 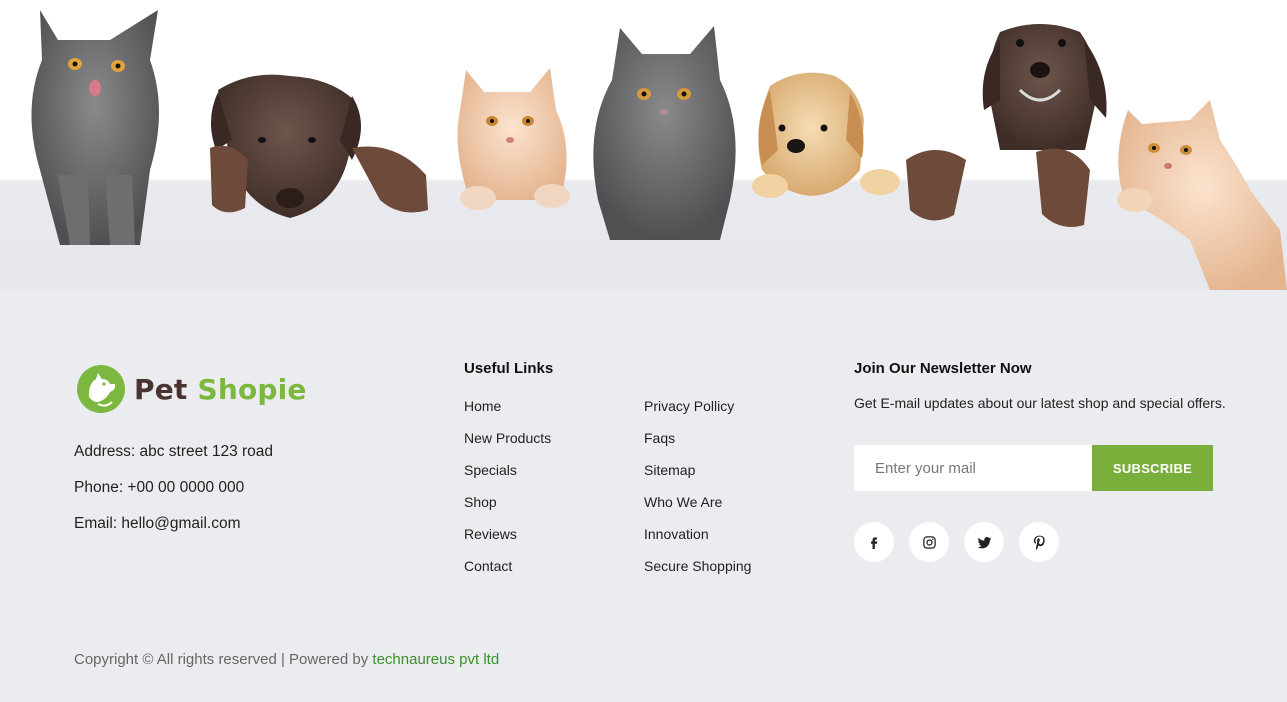 I want to click on brand-logo: Pet Shopie, so click(x=191, y=389).